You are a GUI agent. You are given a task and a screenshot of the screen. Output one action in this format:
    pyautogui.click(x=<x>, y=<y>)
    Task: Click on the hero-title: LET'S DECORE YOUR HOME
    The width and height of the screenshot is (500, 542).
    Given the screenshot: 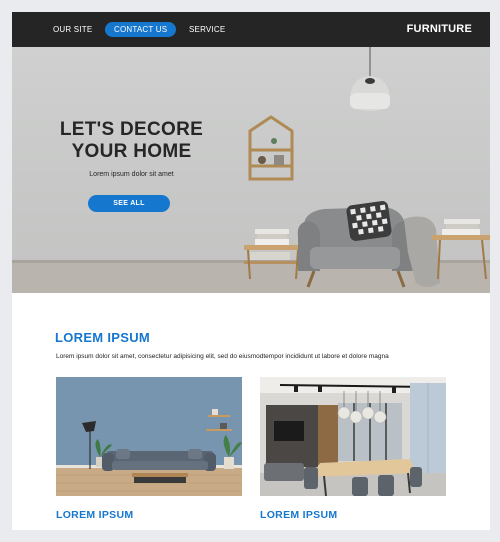 What is the action you would take?
    pyautogui.click(x=131, y=141)
    